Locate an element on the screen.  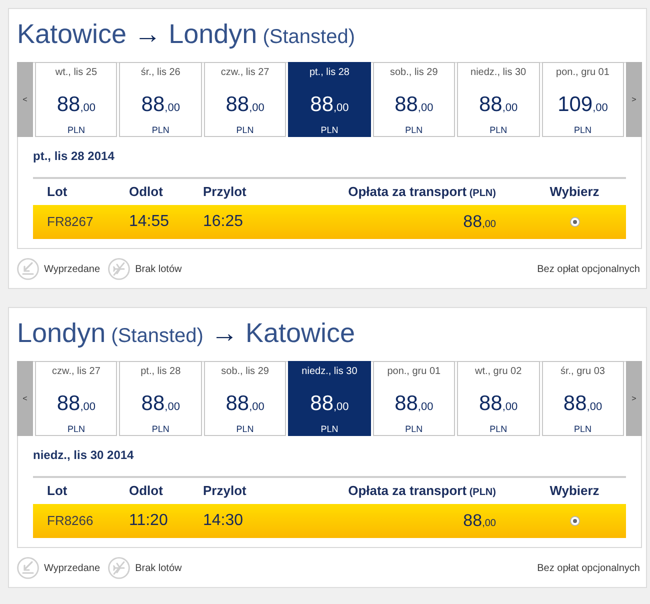
date-tile: pon., gru 01 109,00 PLN is located at coordinates (583, 99).